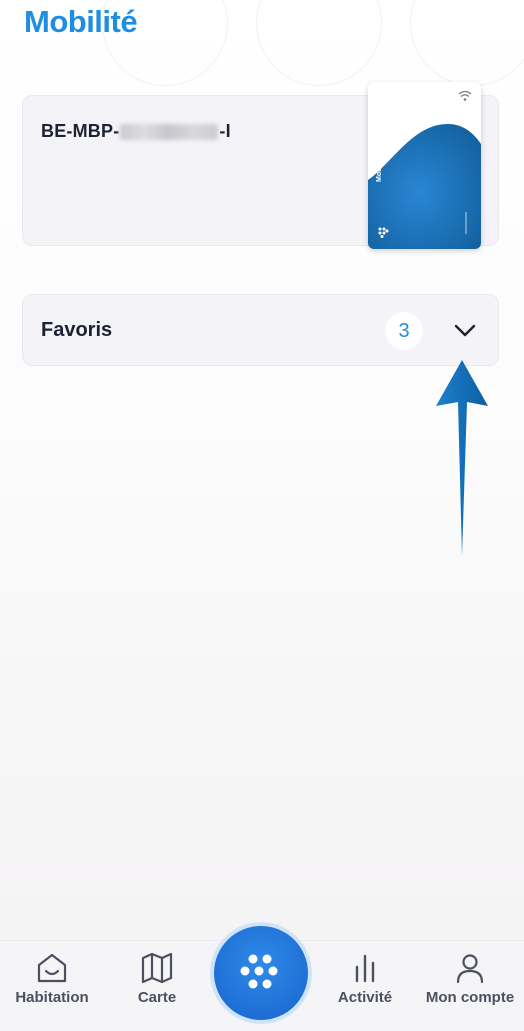 Image resolution: width=524 pixels, height=1031 pixels. Describe the element at coordinates (52, 986) in the screenshot. I see `tab-habitation: Habitation` at that location.